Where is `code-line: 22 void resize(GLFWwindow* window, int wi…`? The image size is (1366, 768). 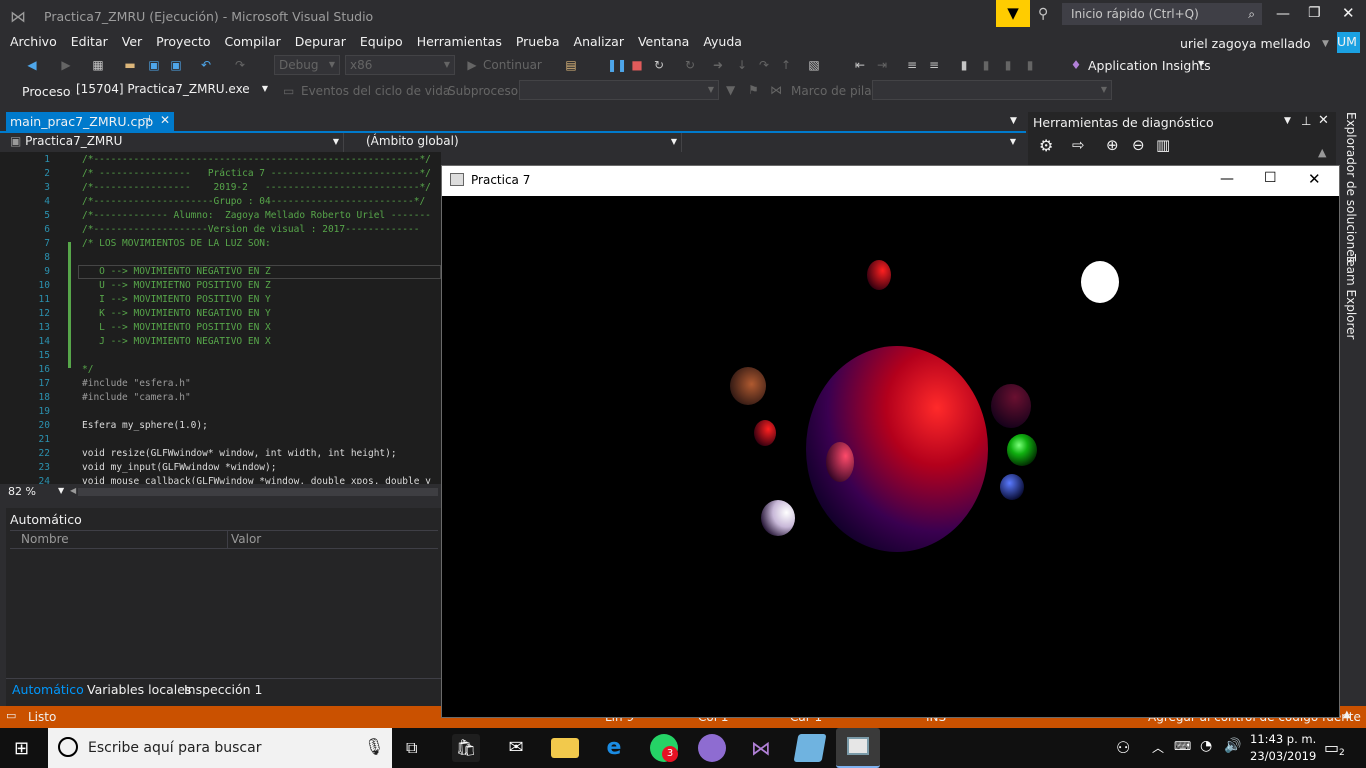 code-line: 22 void resize(GLFWwindow* window, int wi… is located at coordinates (220, 454).